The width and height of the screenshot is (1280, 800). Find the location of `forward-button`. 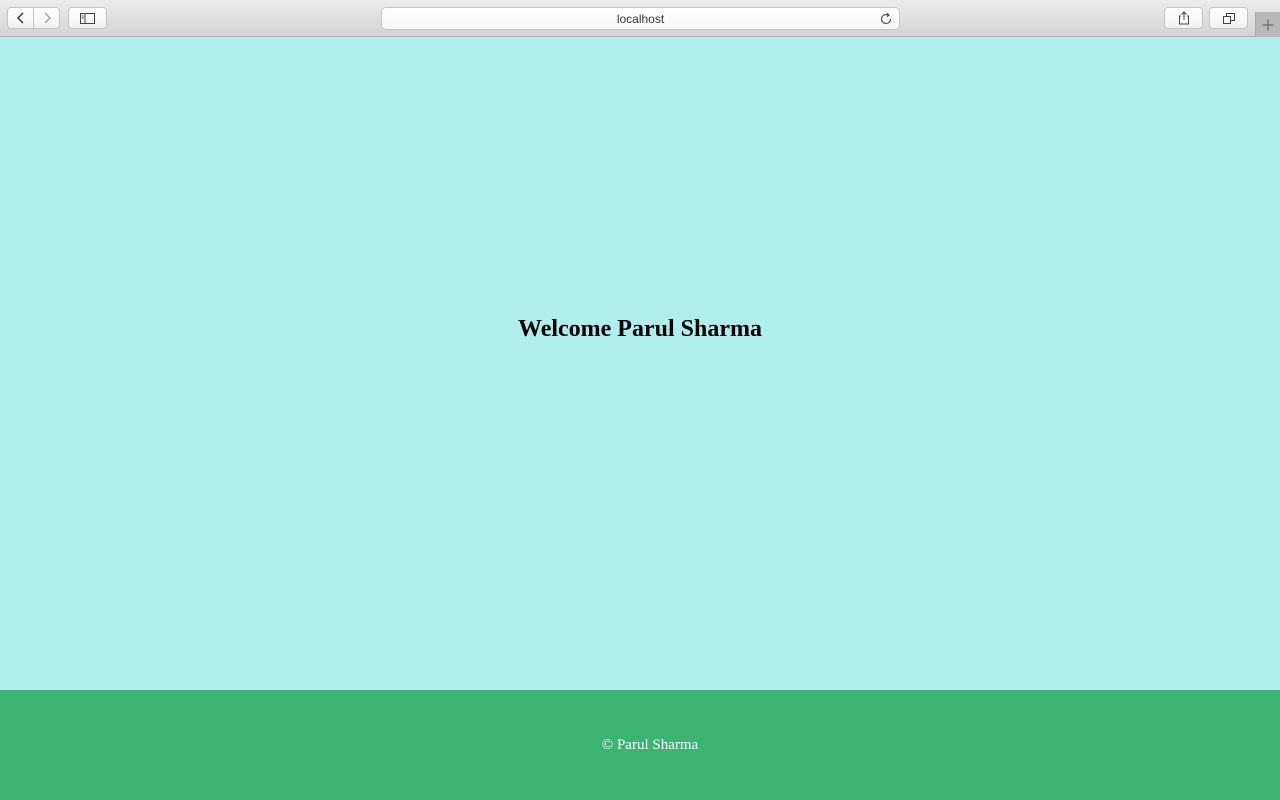

forward-button is located at coordinates (46, 18).